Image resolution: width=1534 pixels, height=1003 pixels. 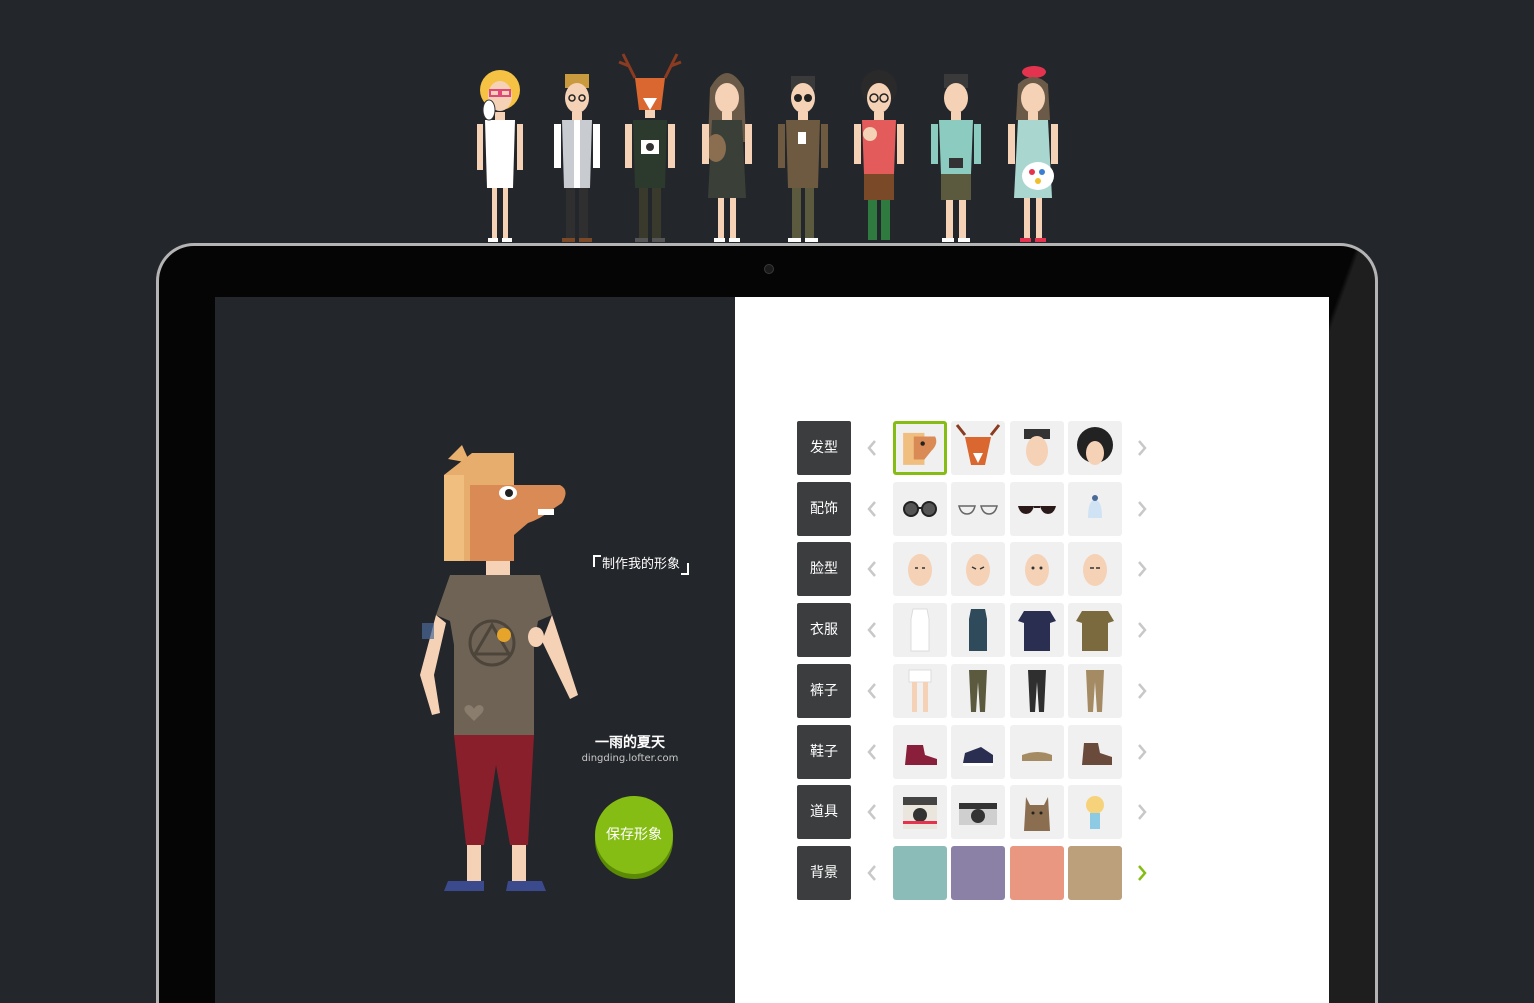 I want to click on category-label: 衣服, so click(x=824, y=630).